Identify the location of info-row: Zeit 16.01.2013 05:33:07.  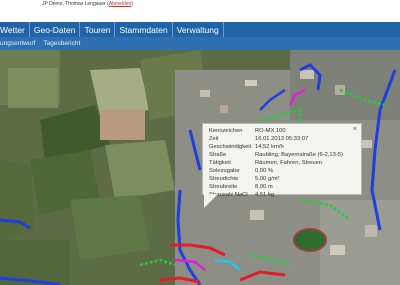
(282, 139).